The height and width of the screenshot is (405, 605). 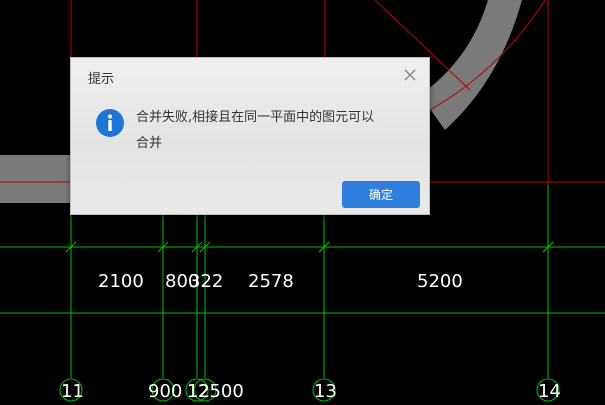 What do you see at coordinates (325, 391) in the screenshot?
I see `axis-label: 13` at bounding box center [325, 391].